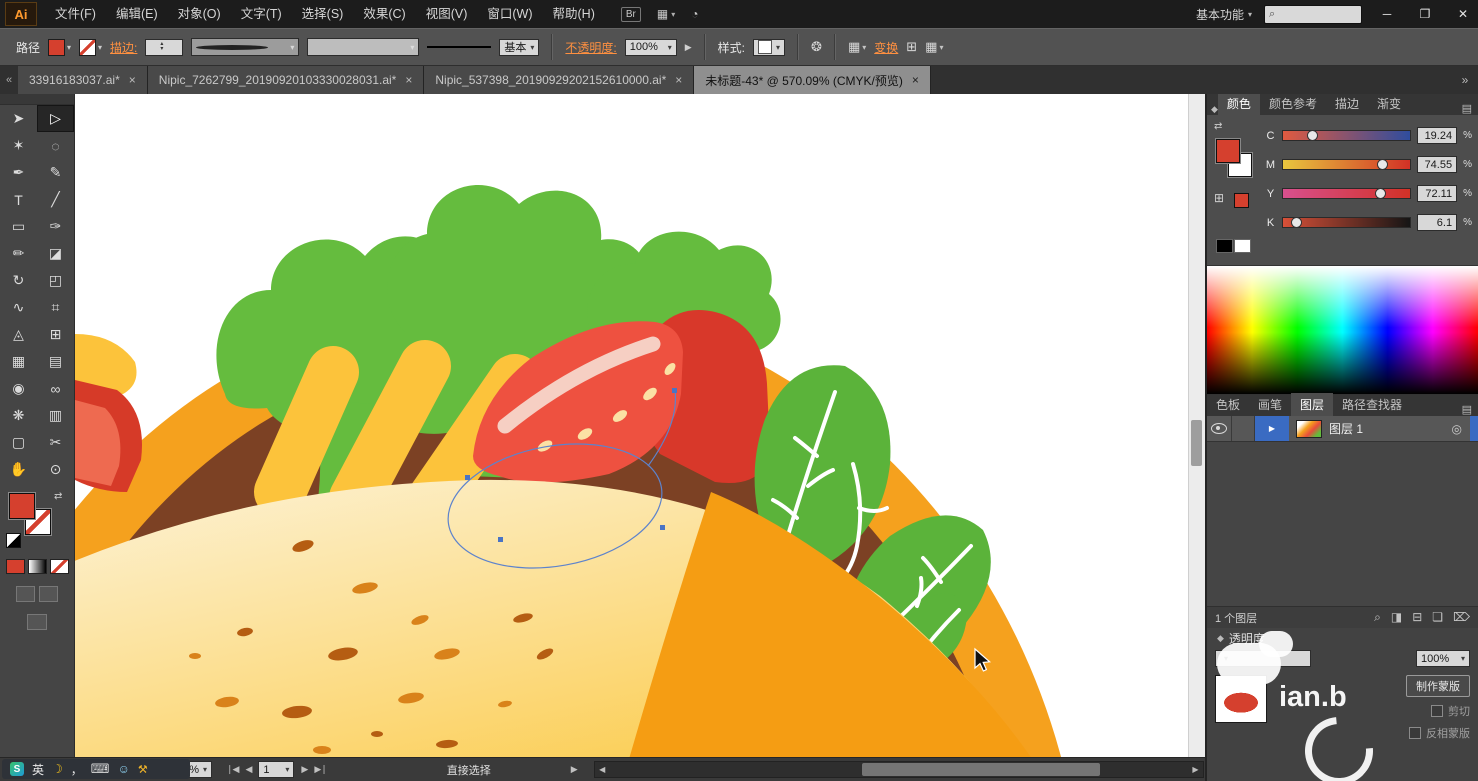 The image size is (1478, 781). I want to click on menu-item: 窗口(W), so click(509, 14).